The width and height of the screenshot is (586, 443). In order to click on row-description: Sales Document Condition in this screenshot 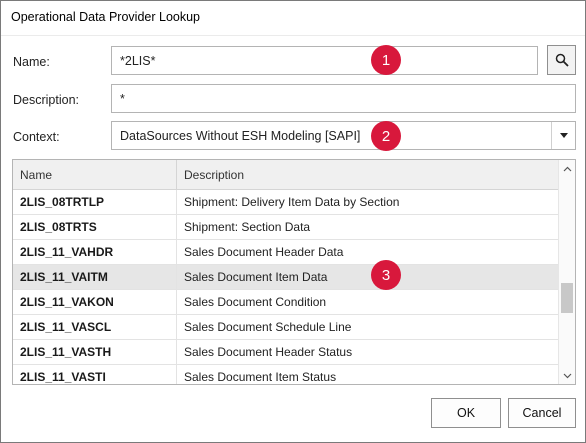, I will do `click(255, 302)`.